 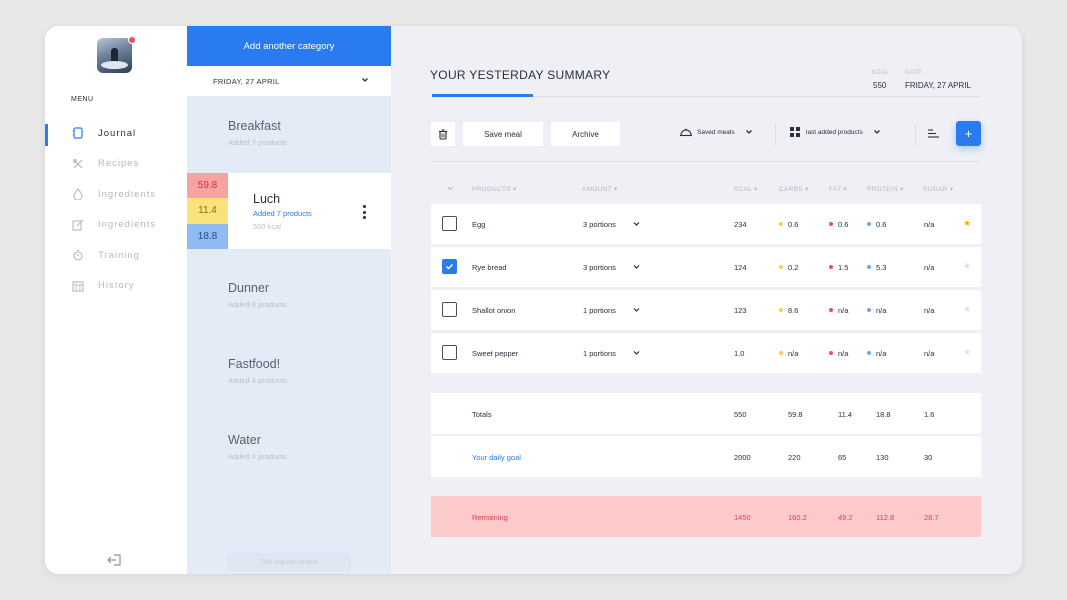 I want to click on cloche-icon, so click(x=686, y=132).